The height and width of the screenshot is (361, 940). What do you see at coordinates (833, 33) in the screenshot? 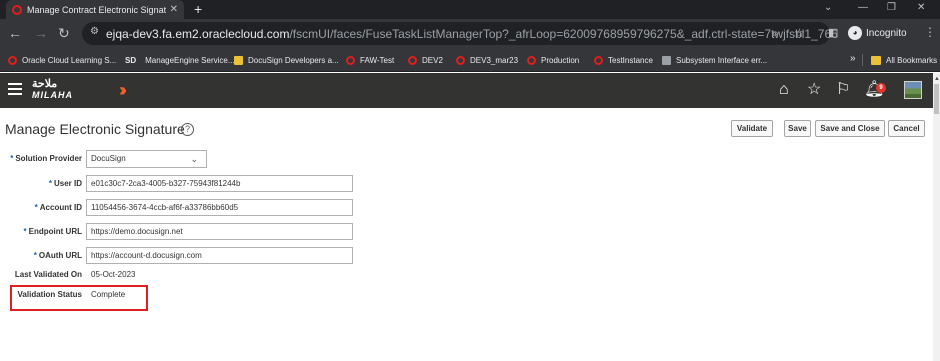
I see `side-panel-icon: ◧` at bounding box center [833, 33].